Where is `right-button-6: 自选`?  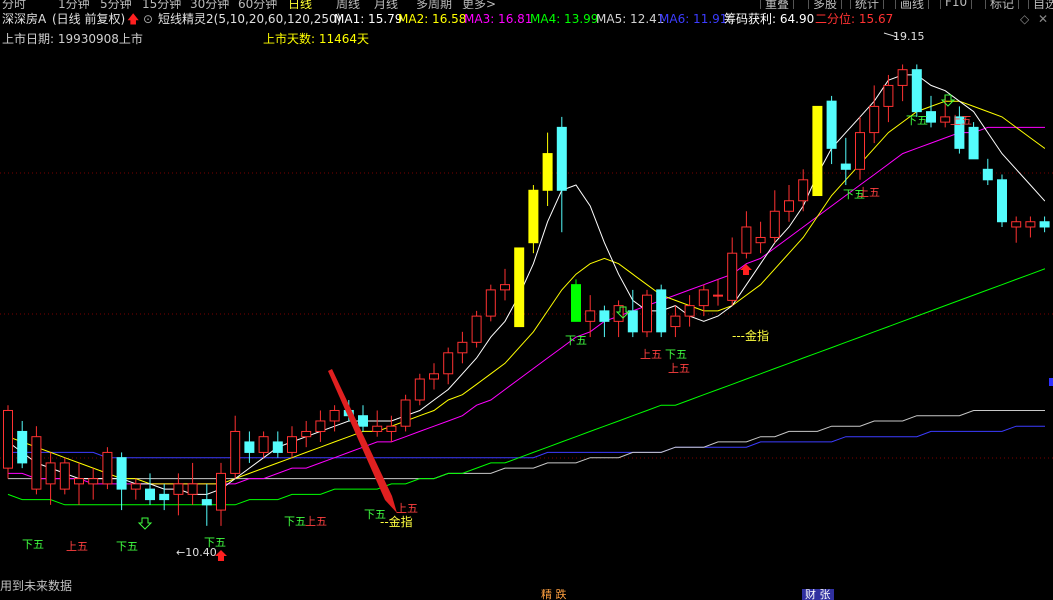
right-button-6: 自选 is located at coordinates (1040, 4).